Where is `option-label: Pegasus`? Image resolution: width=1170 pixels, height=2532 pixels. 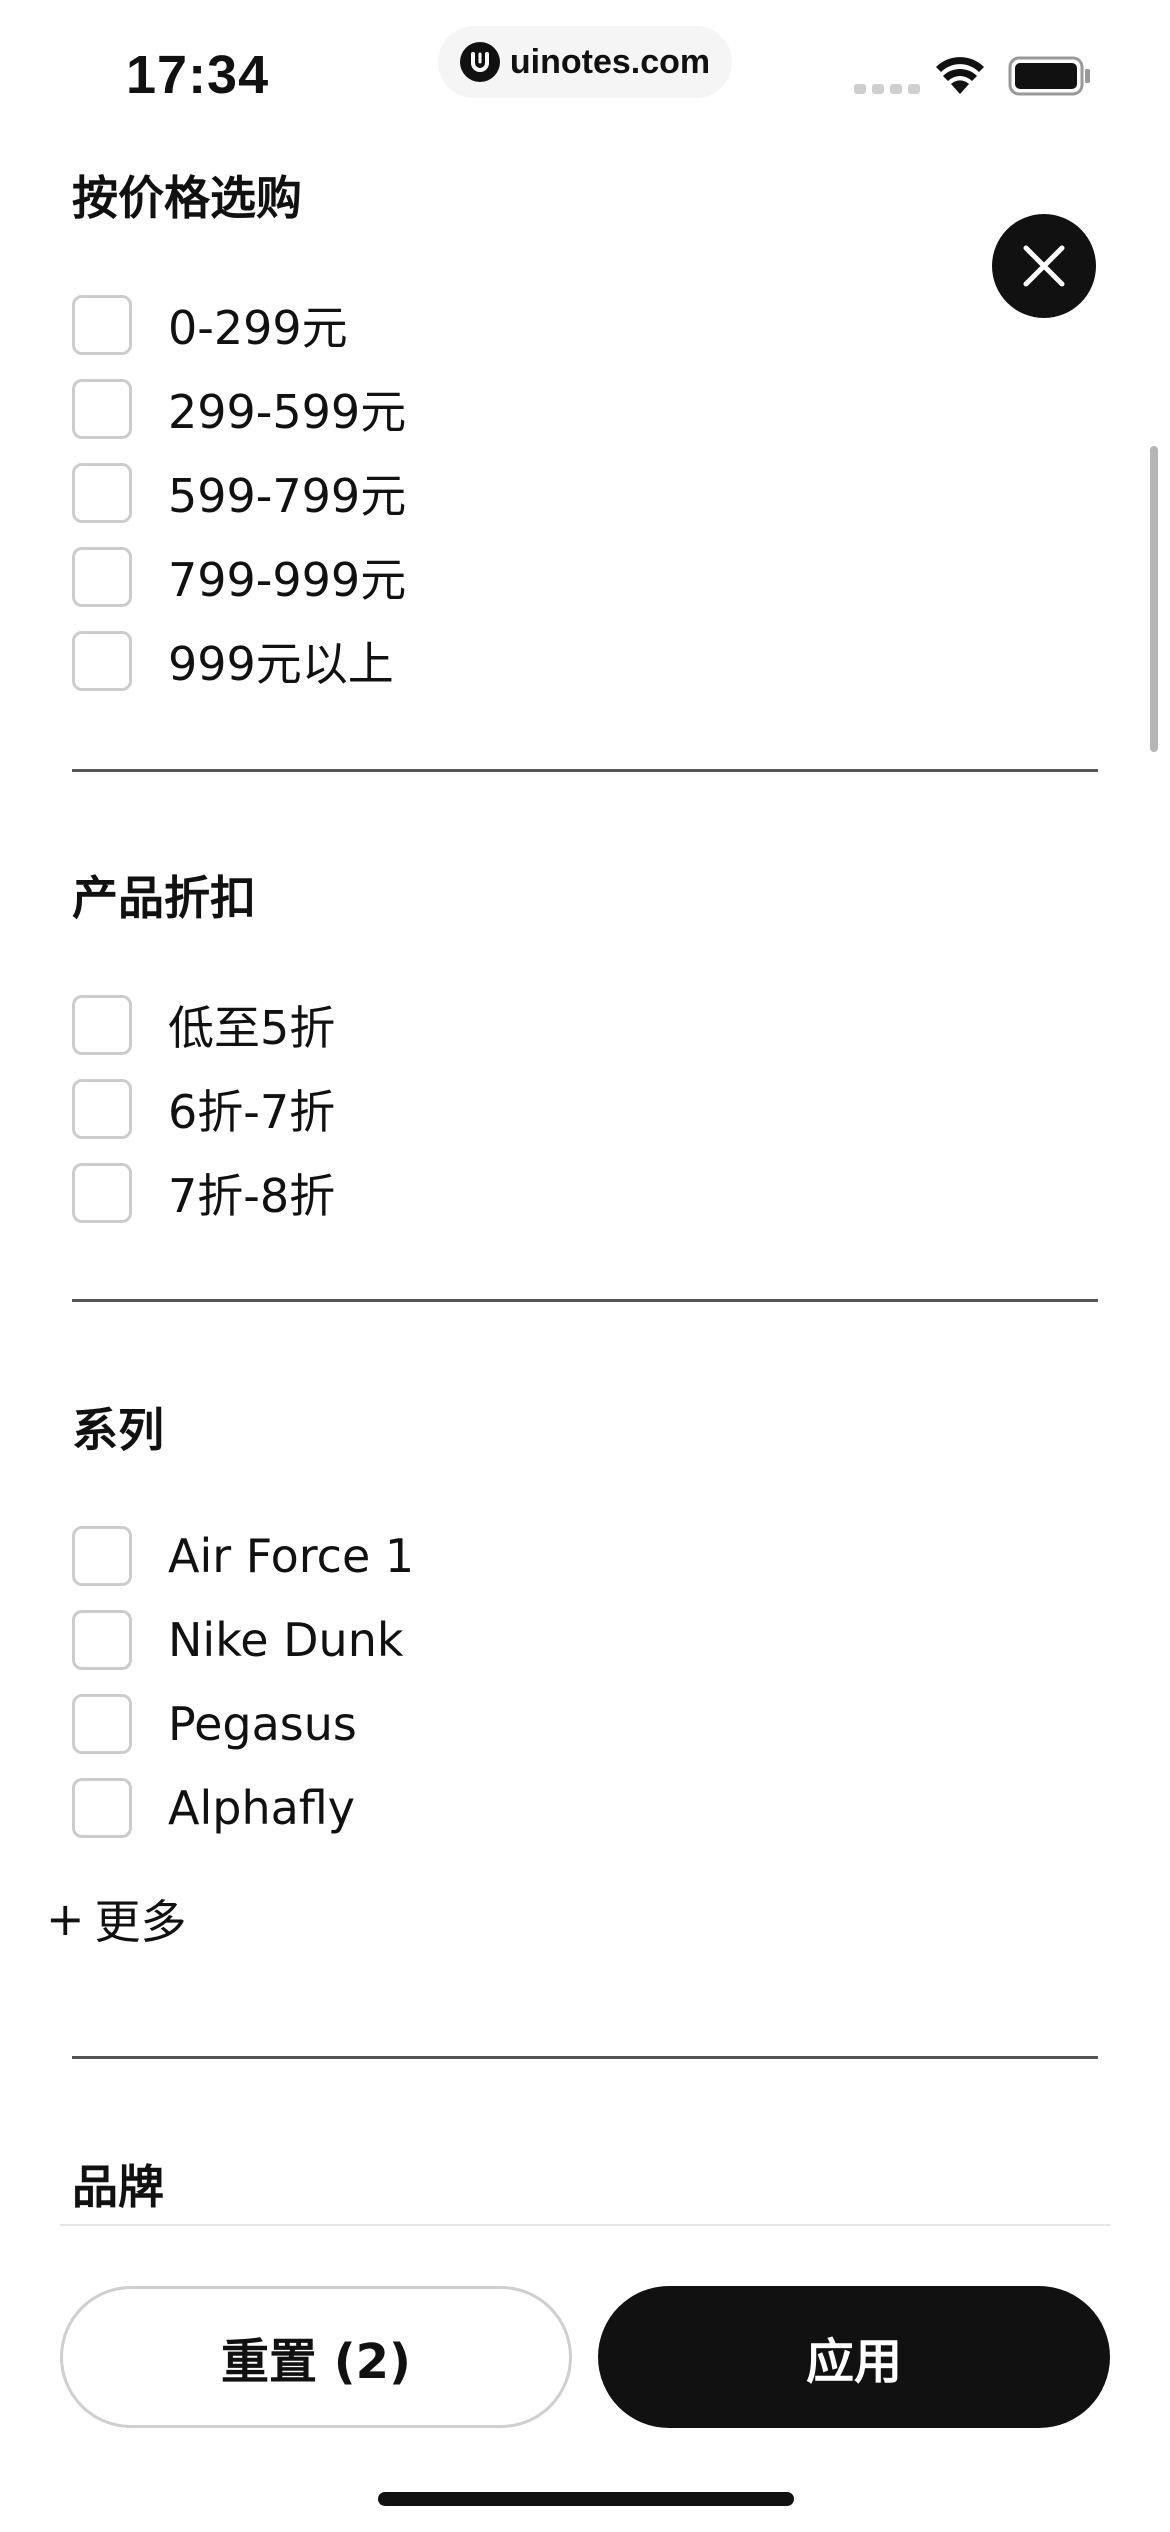 option-label: Pegasus is located at coordinates (262, 1724).